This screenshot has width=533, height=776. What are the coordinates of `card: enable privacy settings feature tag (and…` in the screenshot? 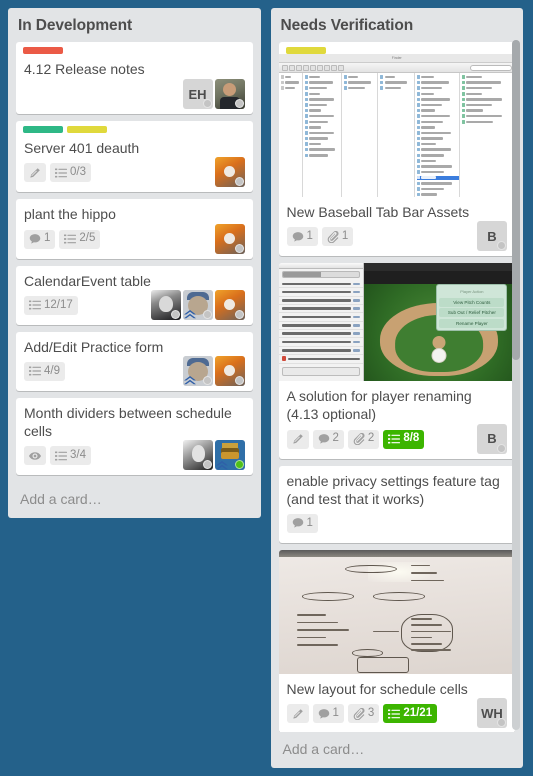 It's located at (396, 504).